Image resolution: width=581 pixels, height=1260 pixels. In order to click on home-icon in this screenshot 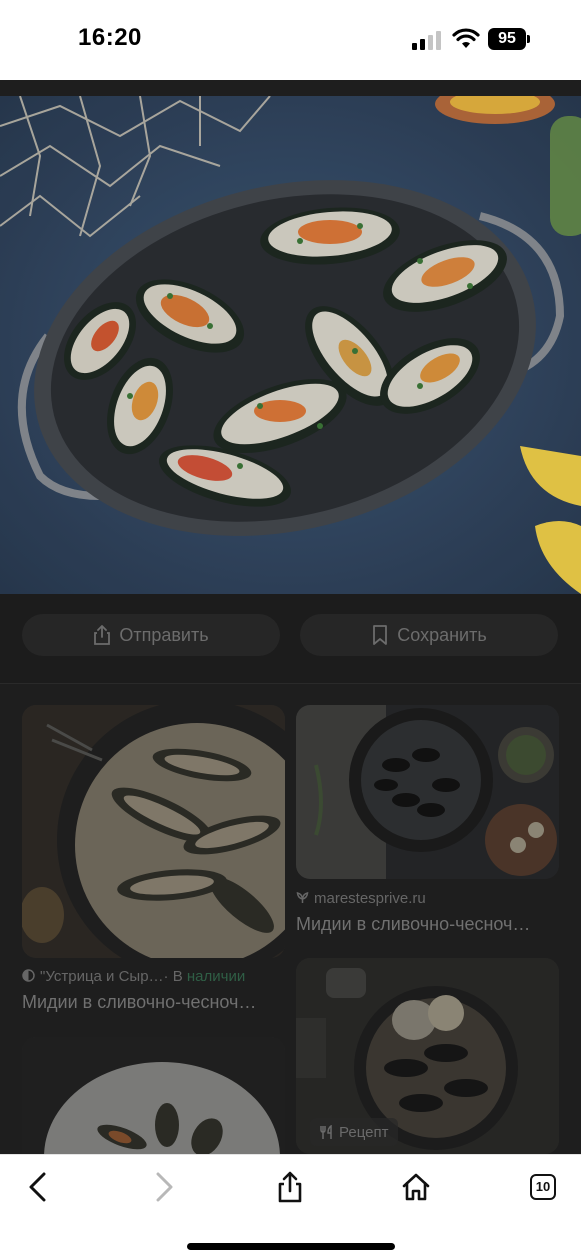, I will do `click(416, 1187)`.